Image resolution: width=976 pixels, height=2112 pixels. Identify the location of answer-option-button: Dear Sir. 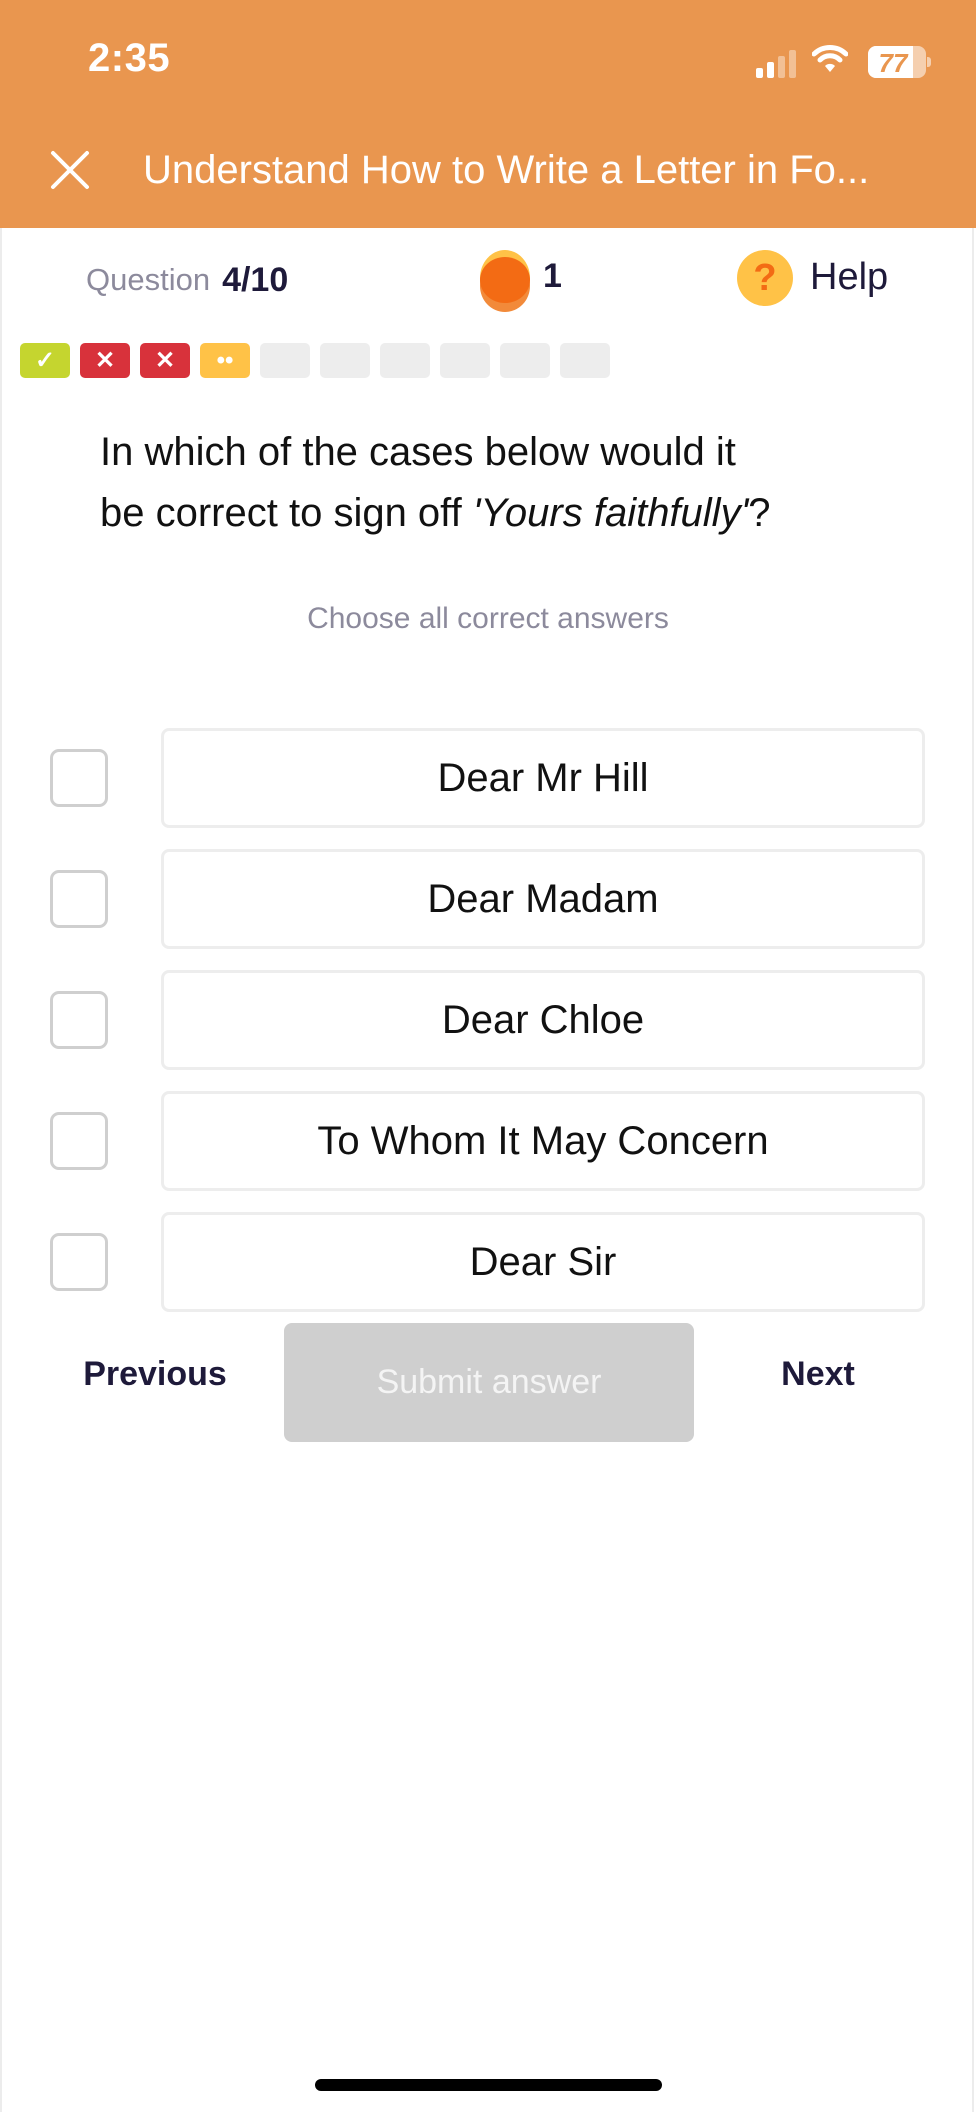
(543, 1262).